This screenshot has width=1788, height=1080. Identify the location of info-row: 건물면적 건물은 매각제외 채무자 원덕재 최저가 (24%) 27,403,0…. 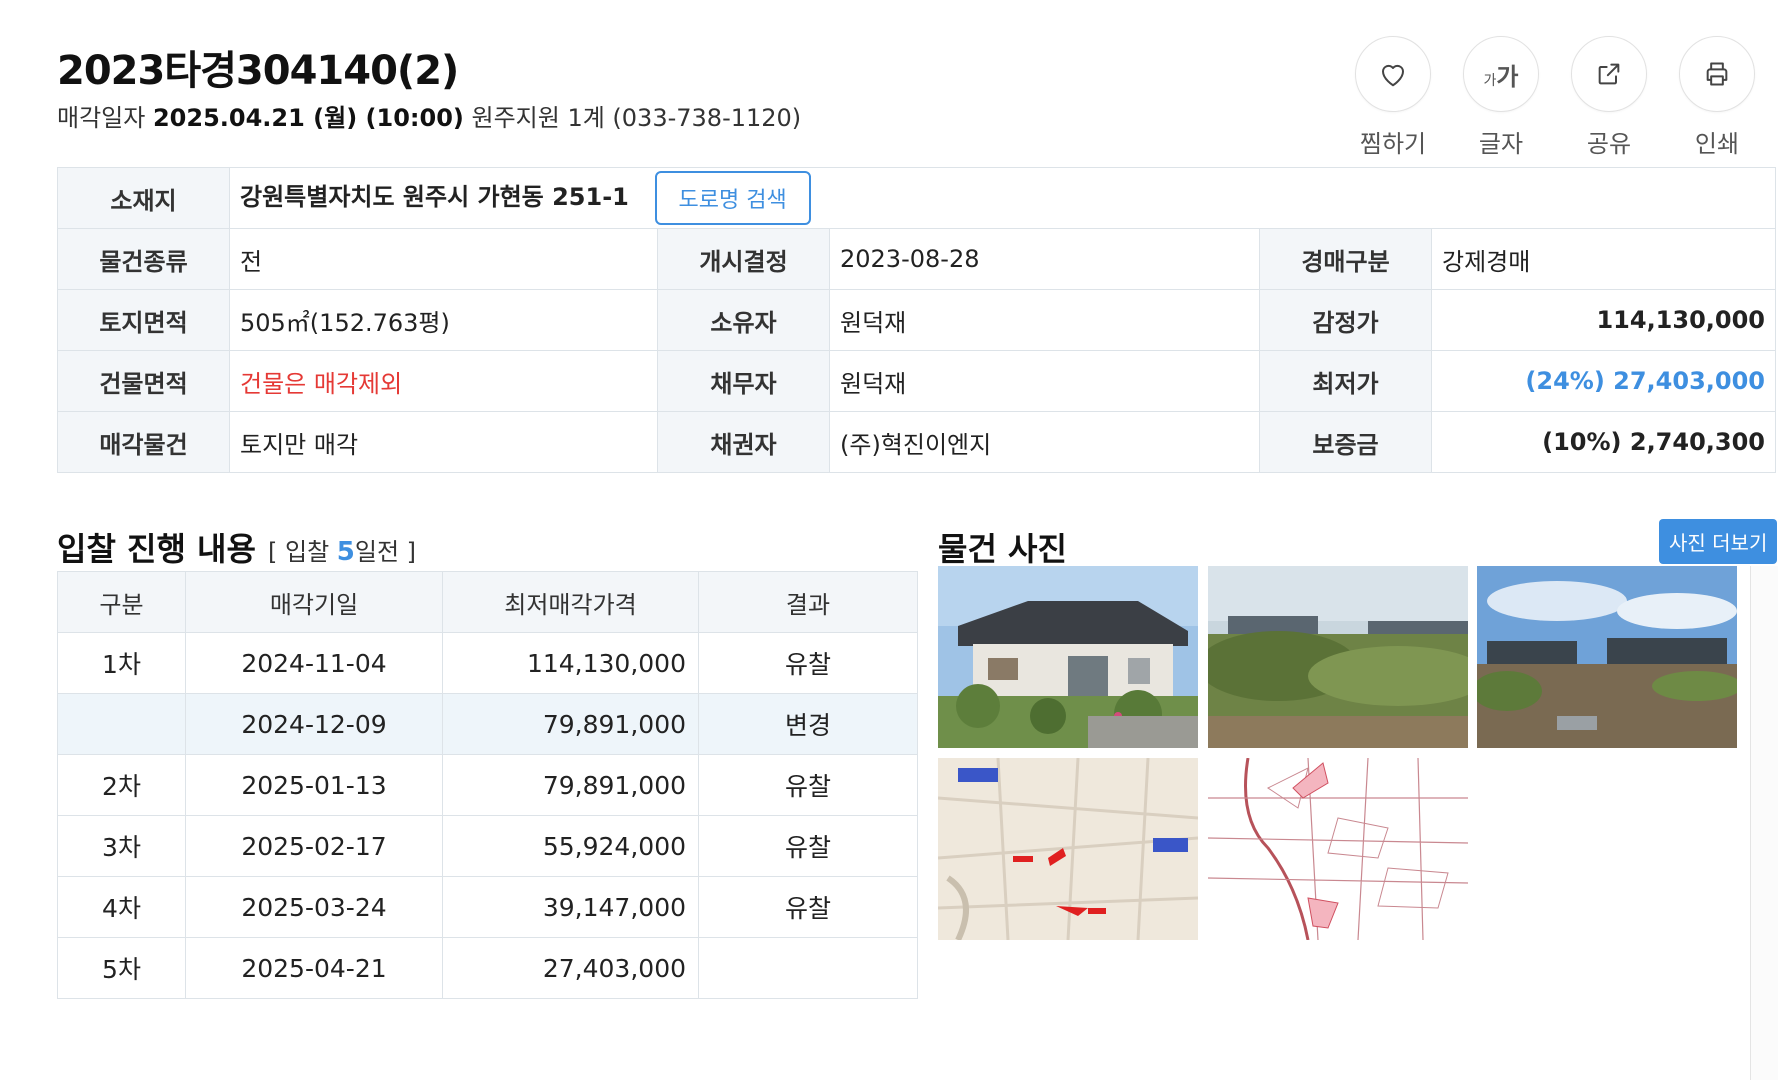
(916, 381).